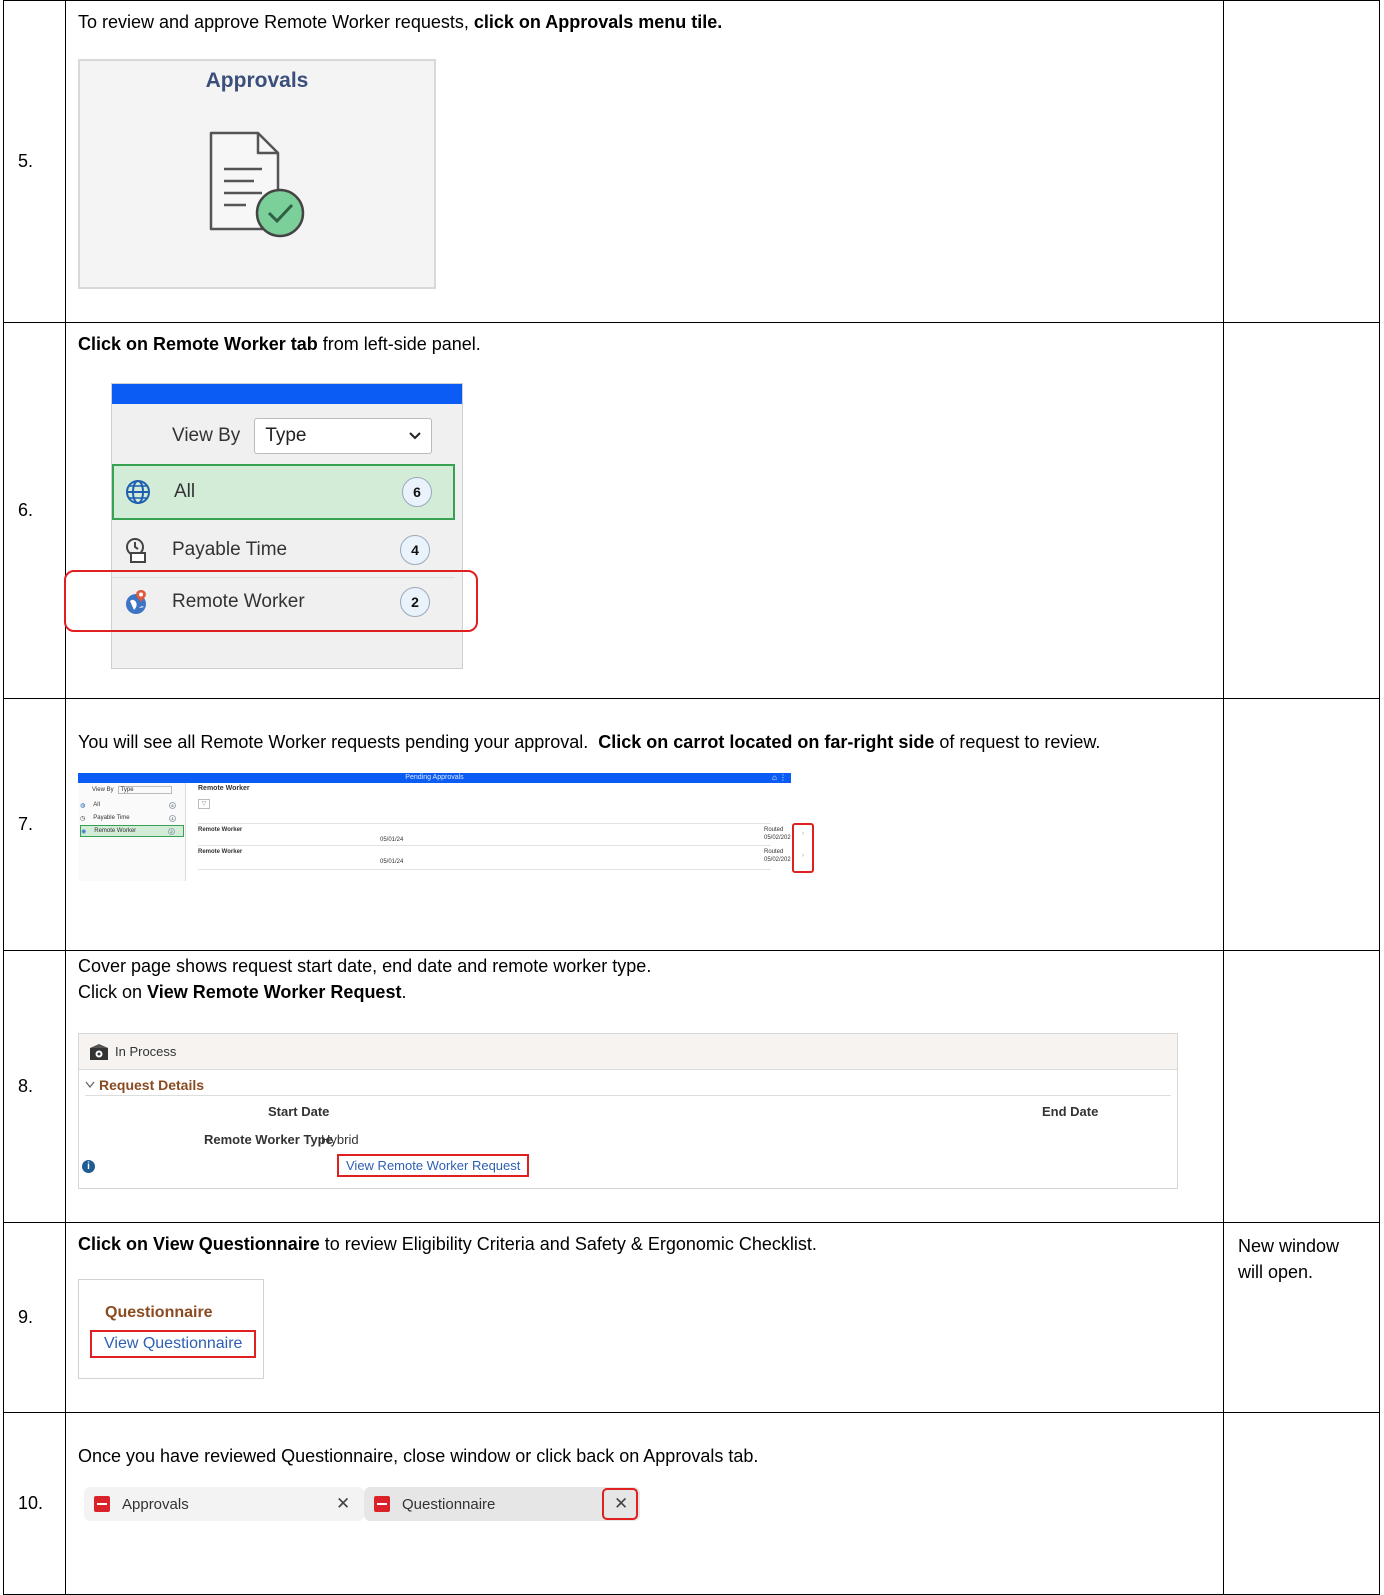 This screenshot has width=1384, height=1595. What do you see at coordinates (1017, 742) in the screenshot?
I see `instruction-text: of request to review.` at bounding box center [1017, 742].